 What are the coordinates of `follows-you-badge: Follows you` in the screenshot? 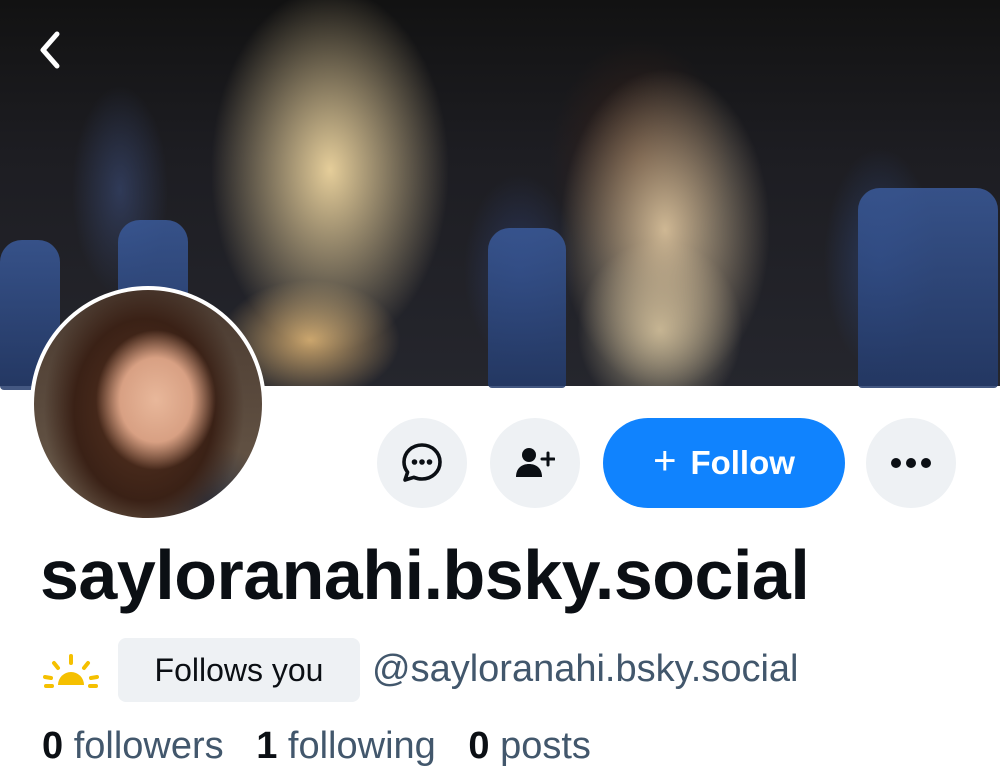 It's located at (239, 670).